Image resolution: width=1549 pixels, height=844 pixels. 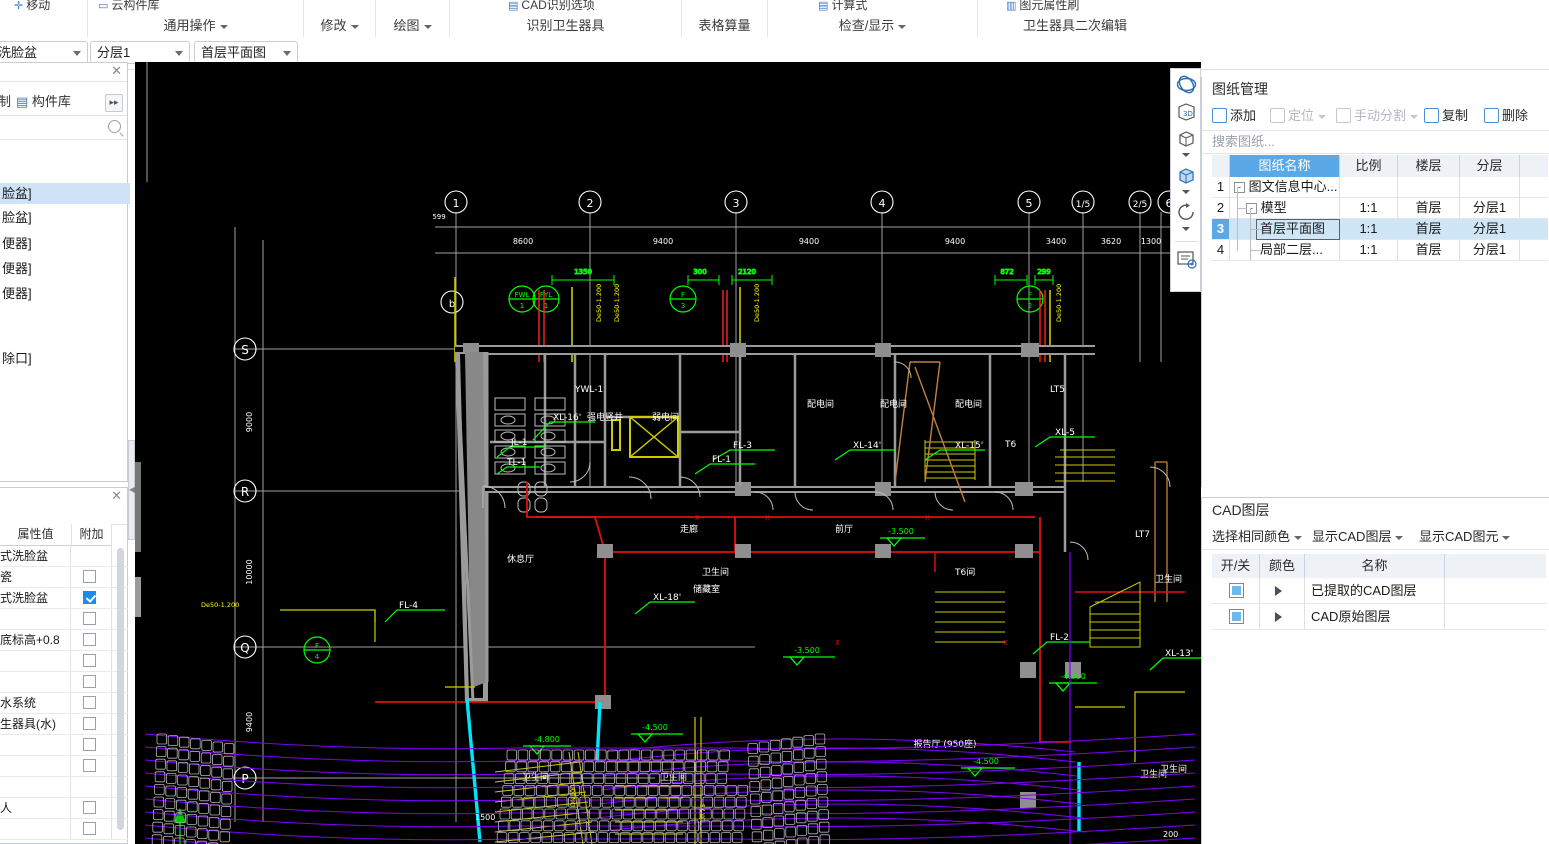 What do you see at coordinates (44, 52) in the screenshot?
I see `combo-component-type: 式洗脸盆` at bounding box center [44, 52].